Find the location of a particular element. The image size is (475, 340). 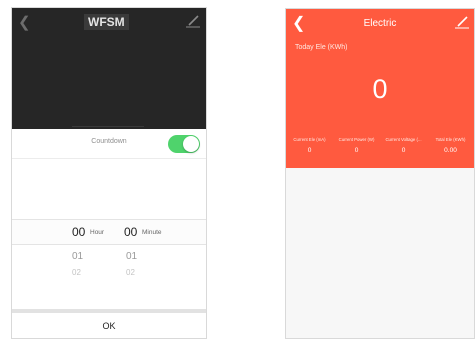

stat-label: Current Ele (mA) is located at coordinates (309, 139).